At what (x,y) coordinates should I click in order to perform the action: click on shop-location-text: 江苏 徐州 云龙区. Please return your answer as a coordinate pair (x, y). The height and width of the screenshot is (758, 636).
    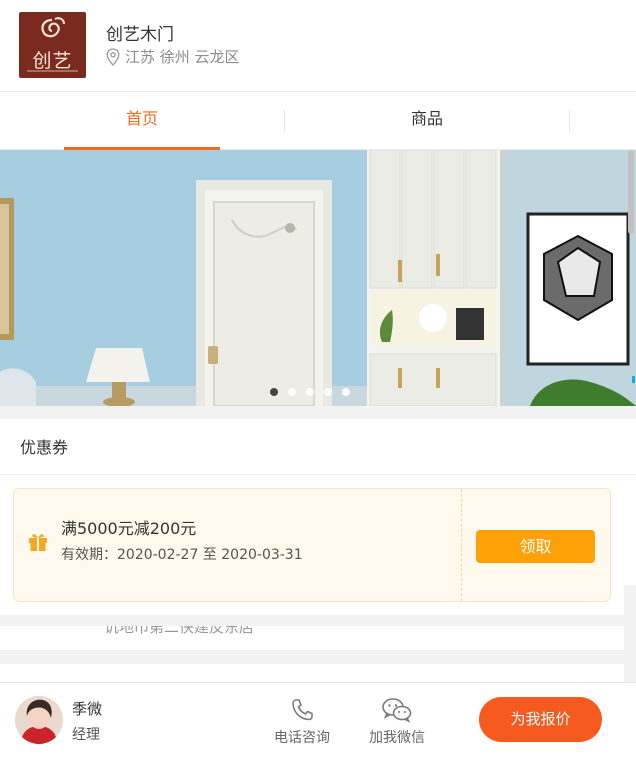
    Looking at the image, I should click on (182, 57).